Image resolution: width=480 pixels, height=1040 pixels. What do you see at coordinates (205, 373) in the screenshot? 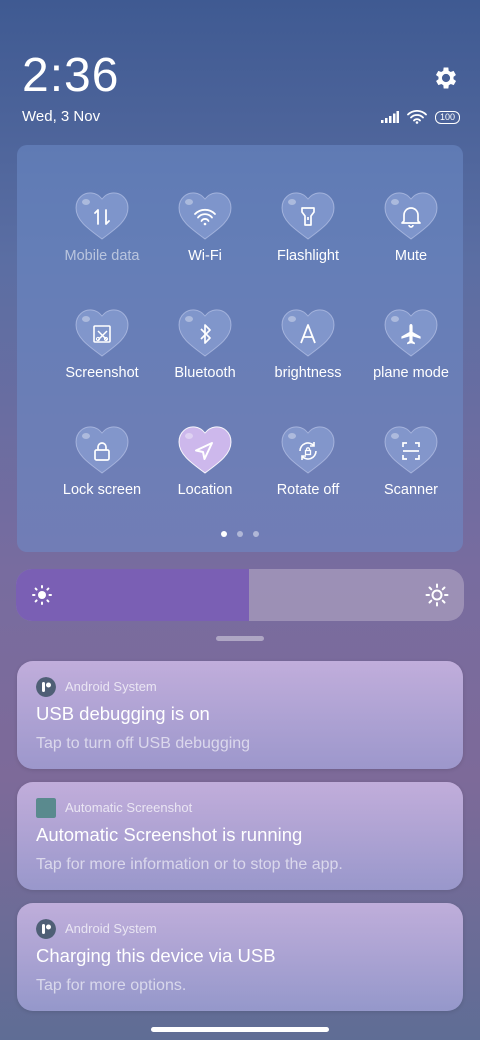
I see `tile-label: Bluetooth` at bounding box center [205, 373].